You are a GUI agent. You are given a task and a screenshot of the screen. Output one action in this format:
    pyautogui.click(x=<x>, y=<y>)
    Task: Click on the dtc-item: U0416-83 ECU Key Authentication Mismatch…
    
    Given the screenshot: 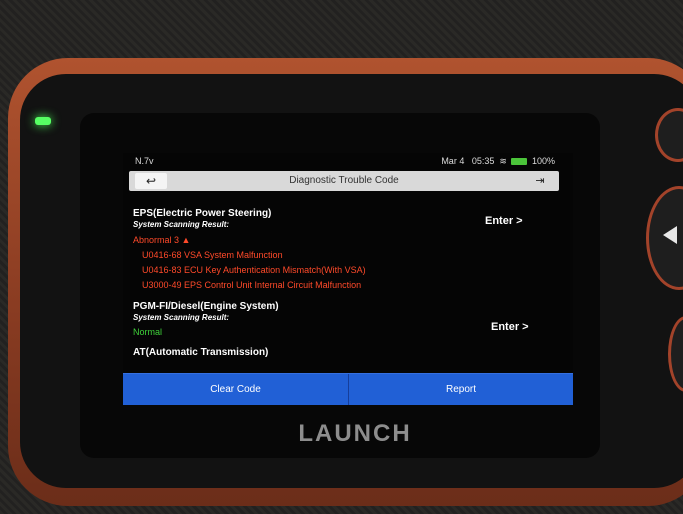 What is the action you would take?
    pyautogui.click(x=254, y=270)
    